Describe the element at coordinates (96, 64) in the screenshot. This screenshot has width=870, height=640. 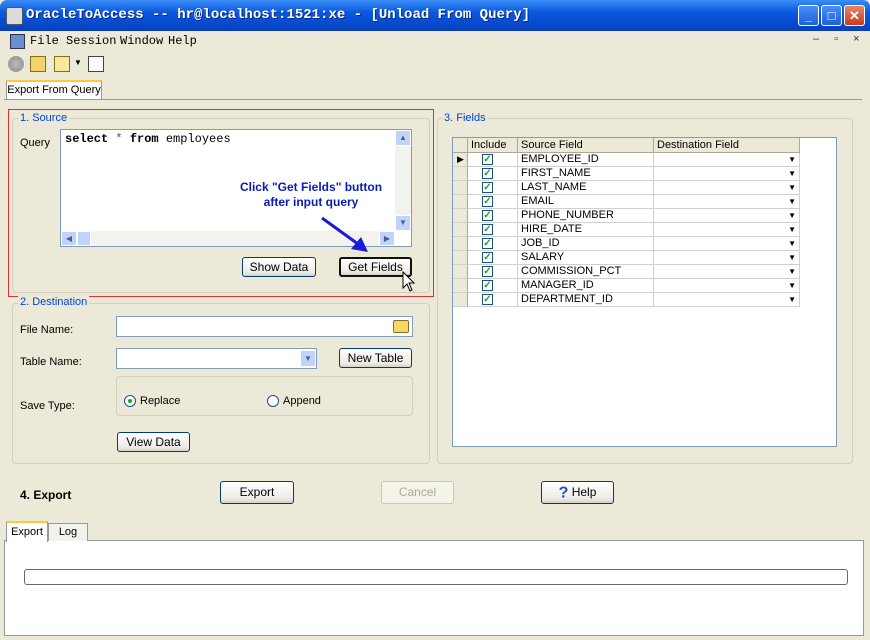
I see `report-icon` at that location.